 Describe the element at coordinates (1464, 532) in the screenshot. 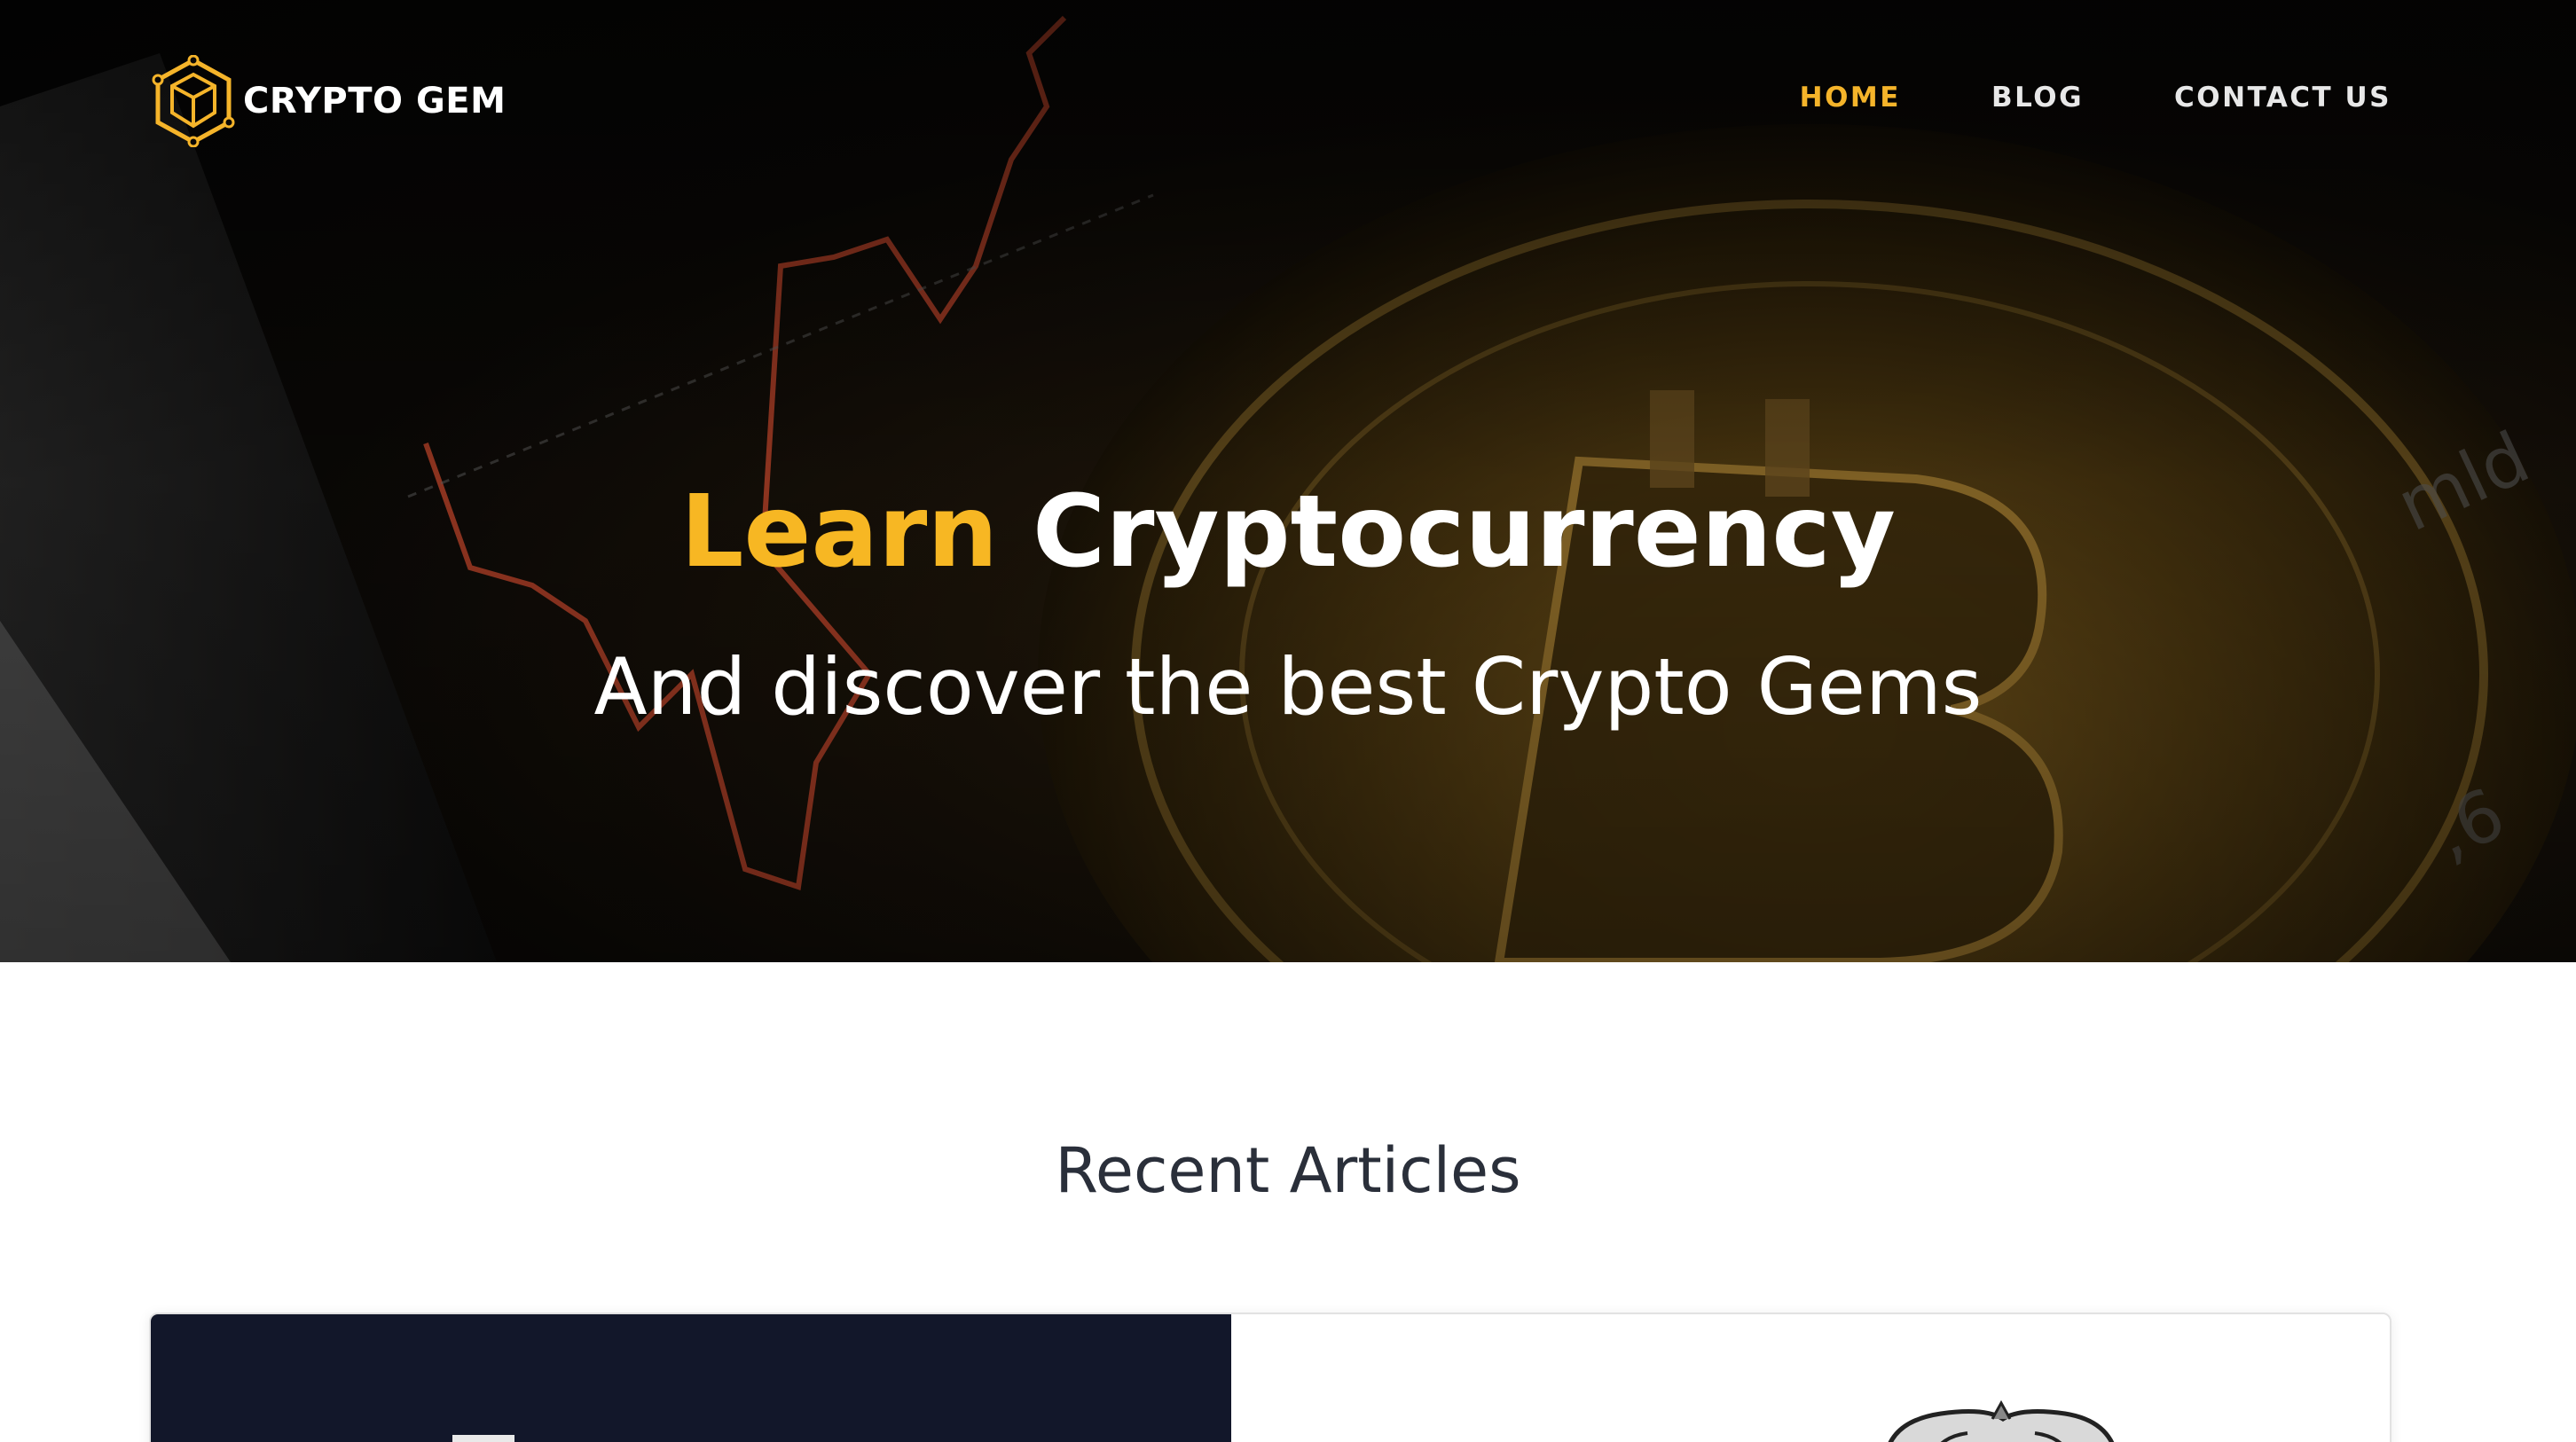

I see `headline-rest: Cryptocurrency` at that location.